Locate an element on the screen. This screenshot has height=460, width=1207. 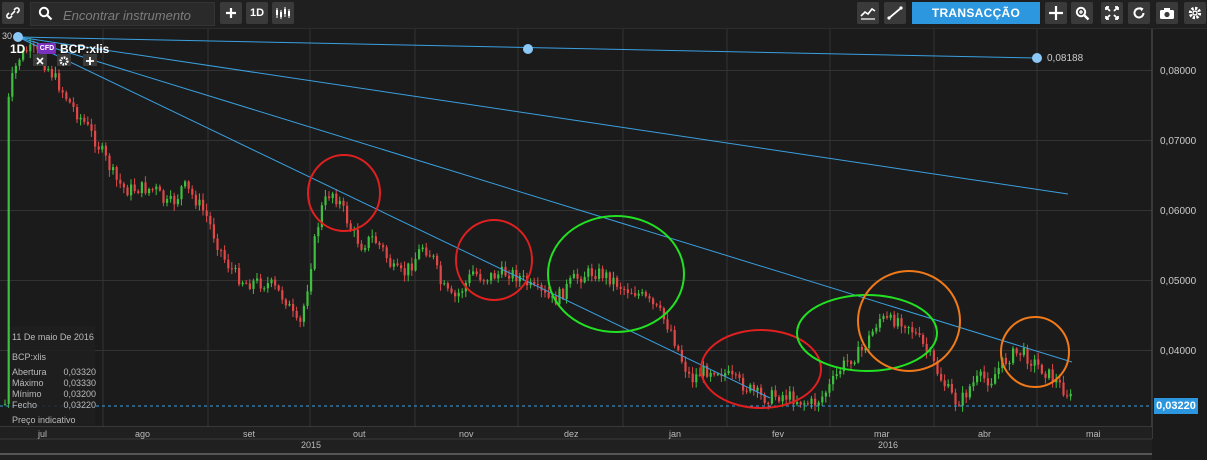
fullscreen-icon is located at coordinates (1112, 13).